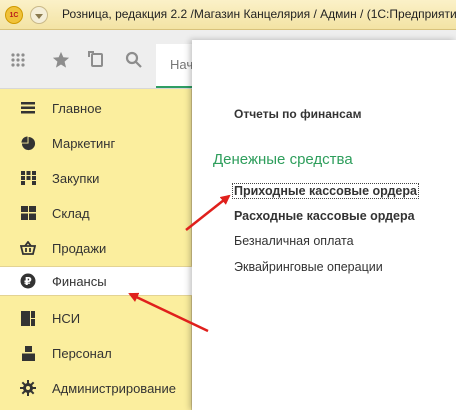  I want to click on sidebar-item-purchases: Закупки, so click(95, 178).